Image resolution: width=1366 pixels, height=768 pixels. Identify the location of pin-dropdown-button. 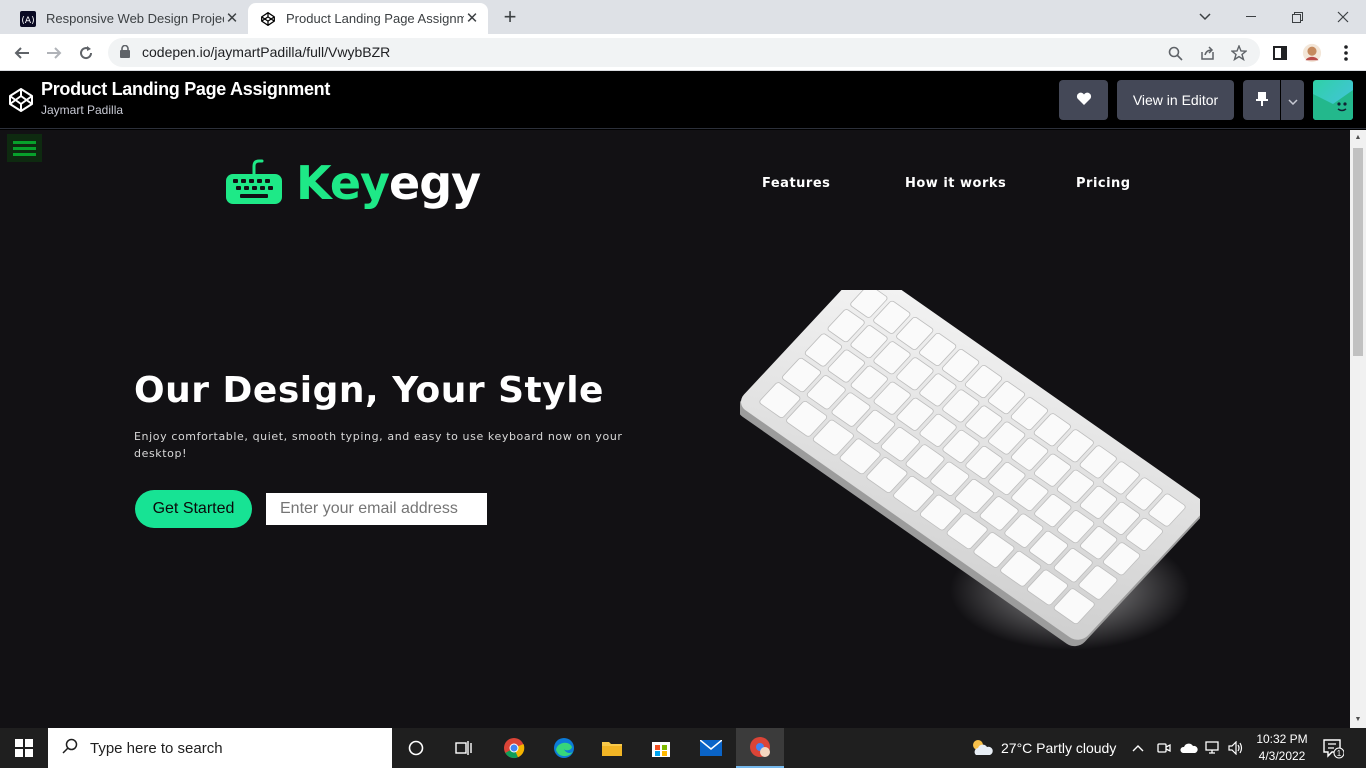
(1292, 100).